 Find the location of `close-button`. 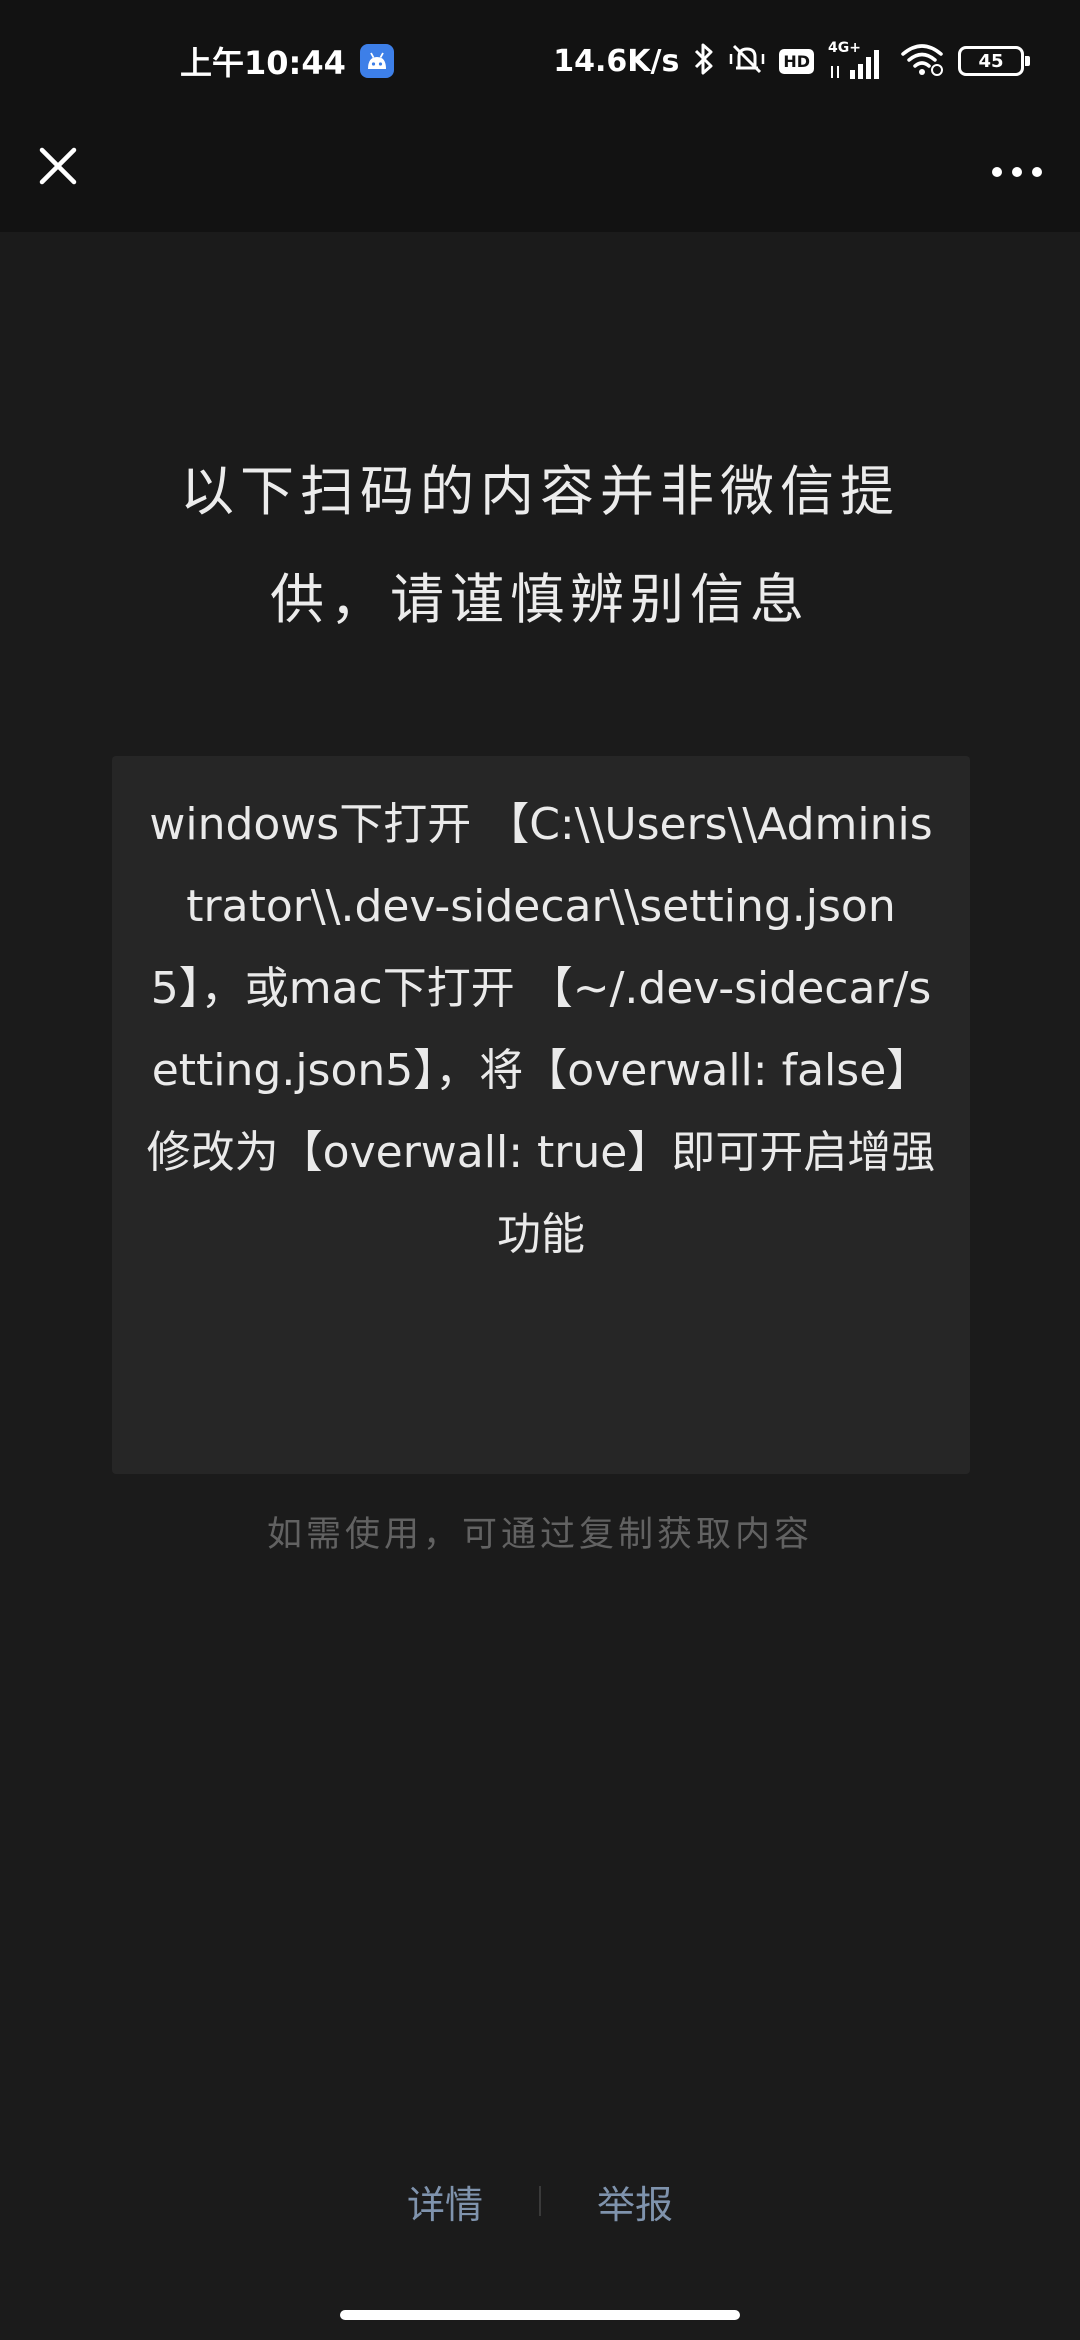

close-button is located at coordinates (60, 168).